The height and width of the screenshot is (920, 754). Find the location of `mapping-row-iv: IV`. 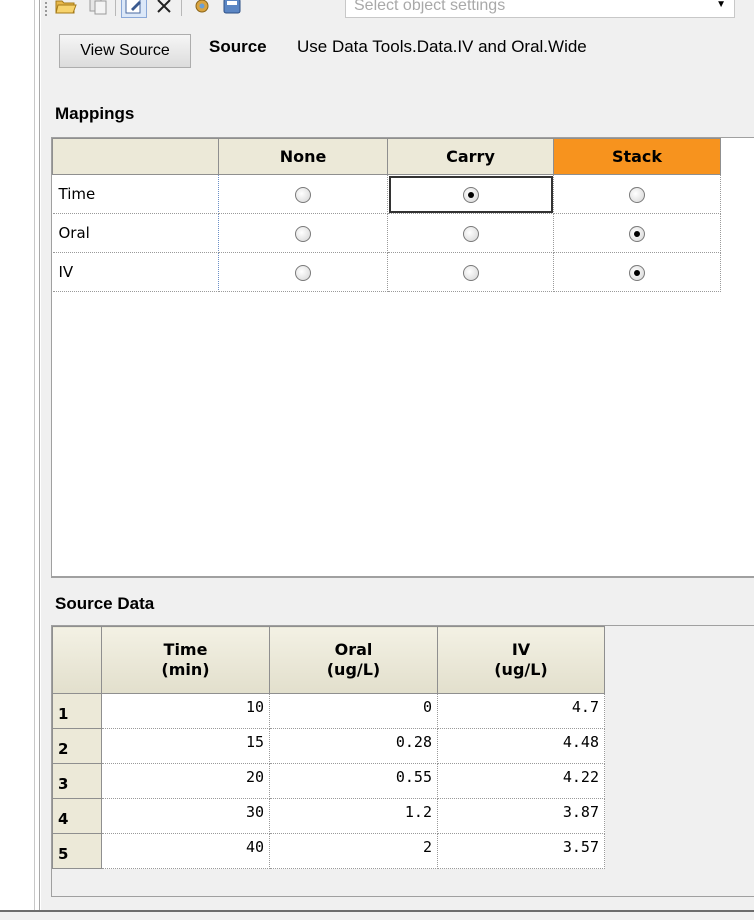

mapping-row-iv: IV is located at coordinates (386, 272).